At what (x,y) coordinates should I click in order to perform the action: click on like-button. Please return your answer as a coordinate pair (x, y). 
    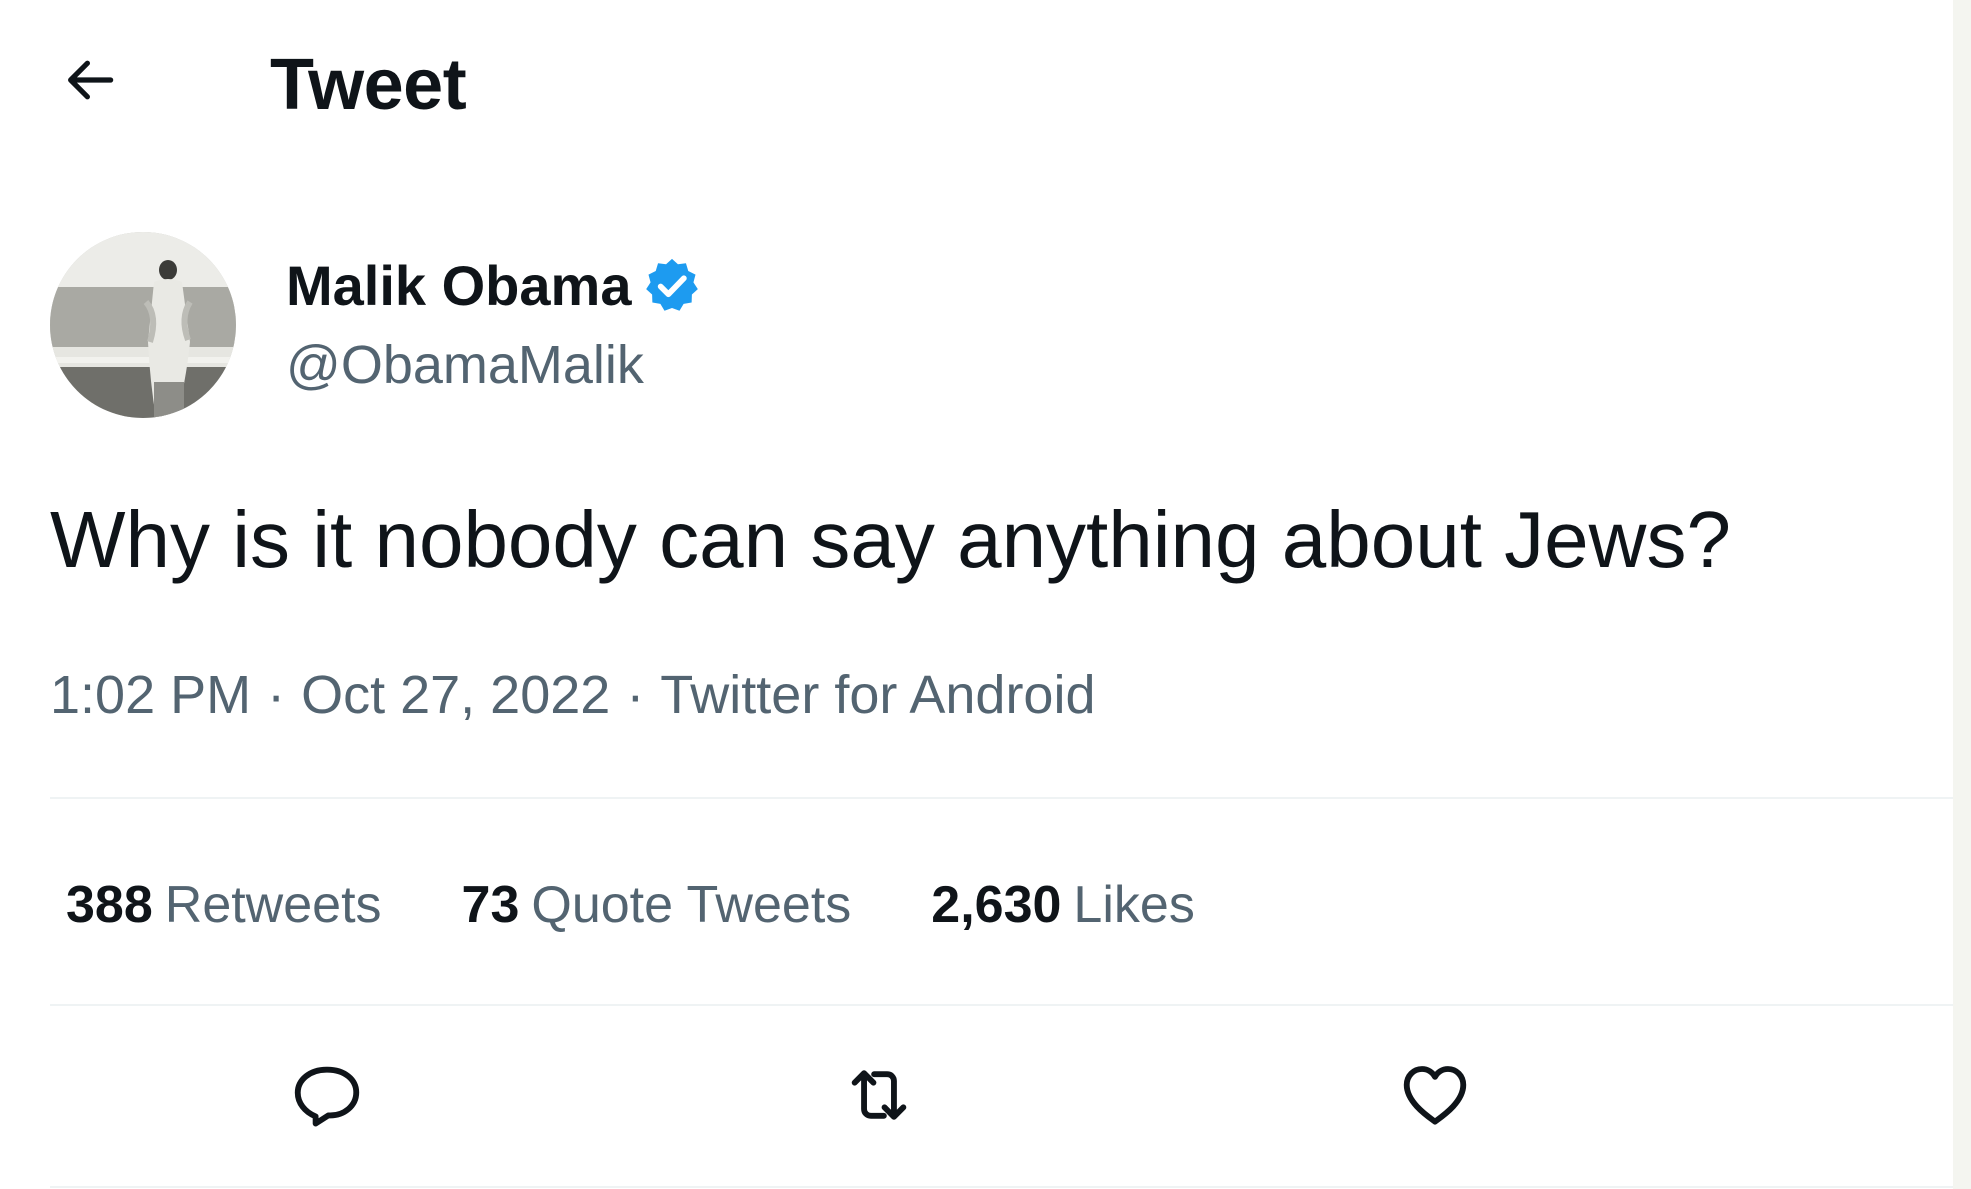
    Looking at the image, I should click on (1435, 1095).